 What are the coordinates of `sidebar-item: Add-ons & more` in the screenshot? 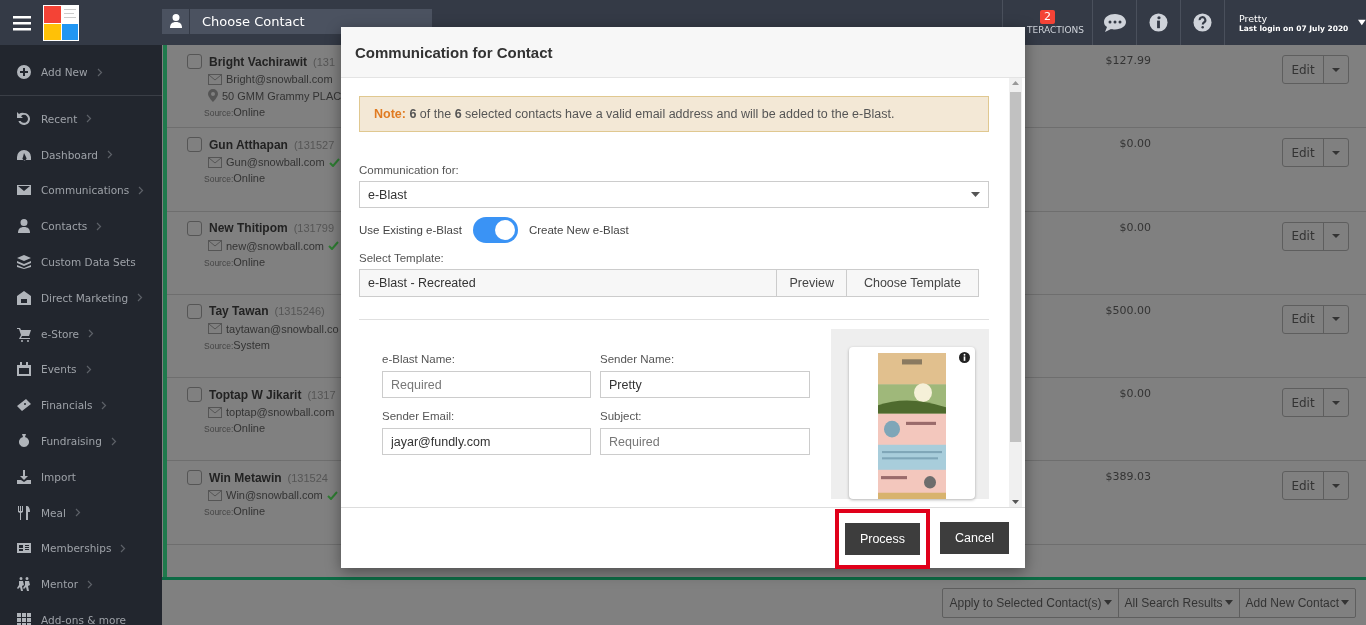 It's located at (81, 613).